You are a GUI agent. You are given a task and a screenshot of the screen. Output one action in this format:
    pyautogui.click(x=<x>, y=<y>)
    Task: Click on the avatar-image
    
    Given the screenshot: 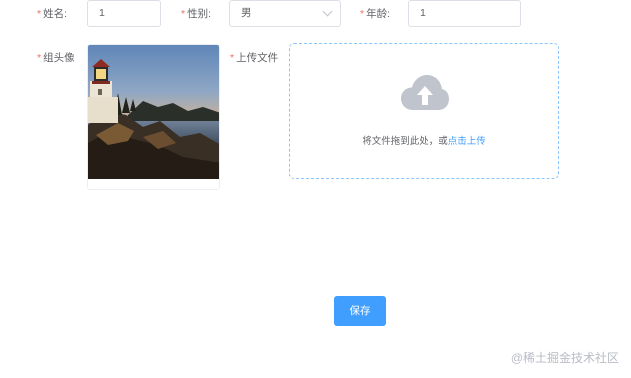 What is the action you would take?
    pyautogui.click(x=153, y=117)
    